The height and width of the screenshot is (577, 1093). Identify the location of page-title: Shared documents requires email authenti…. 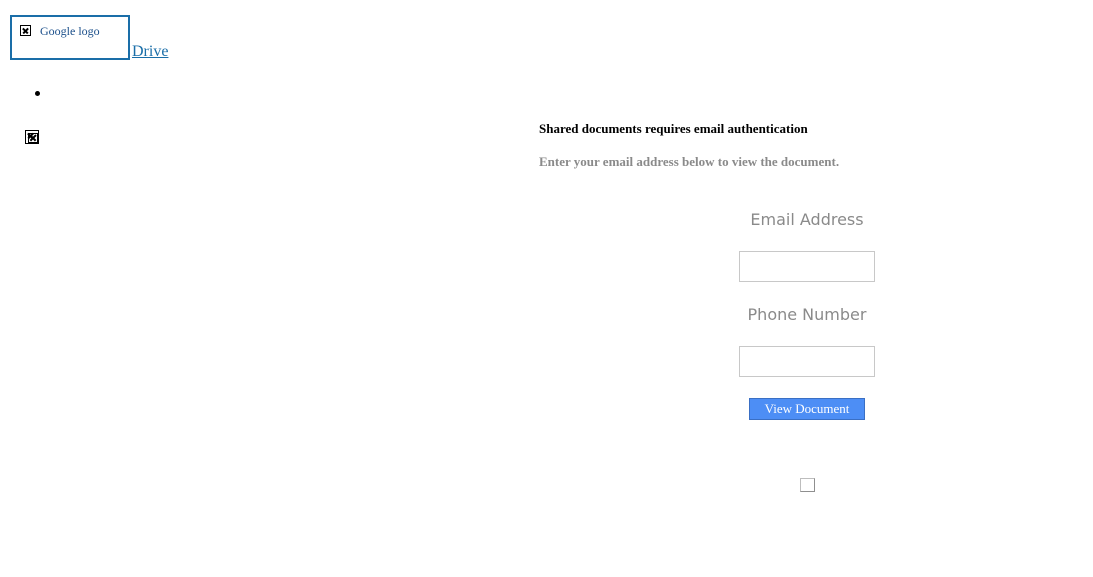
(673, 128).